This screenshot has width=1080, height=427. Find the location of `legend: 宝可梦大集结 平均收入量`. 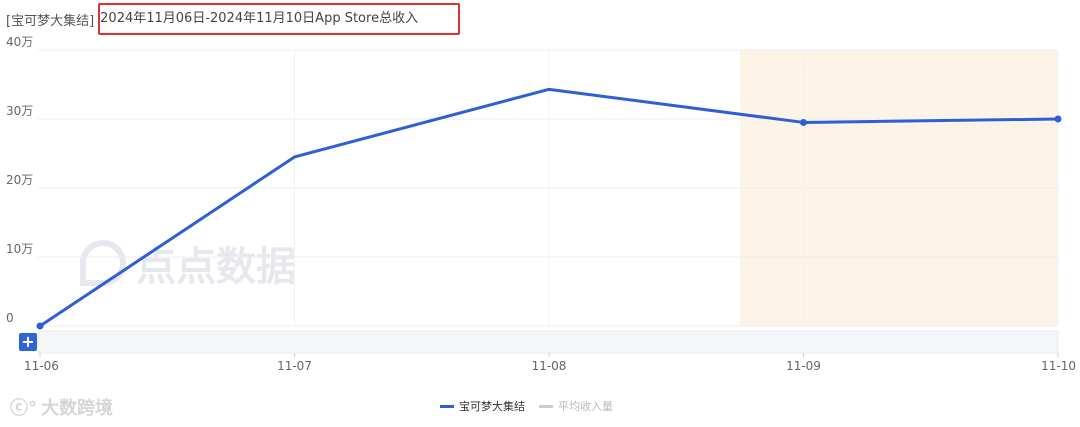

legend: 宝可梦大集结 平均收入量 is located at coordinates (526, 406).